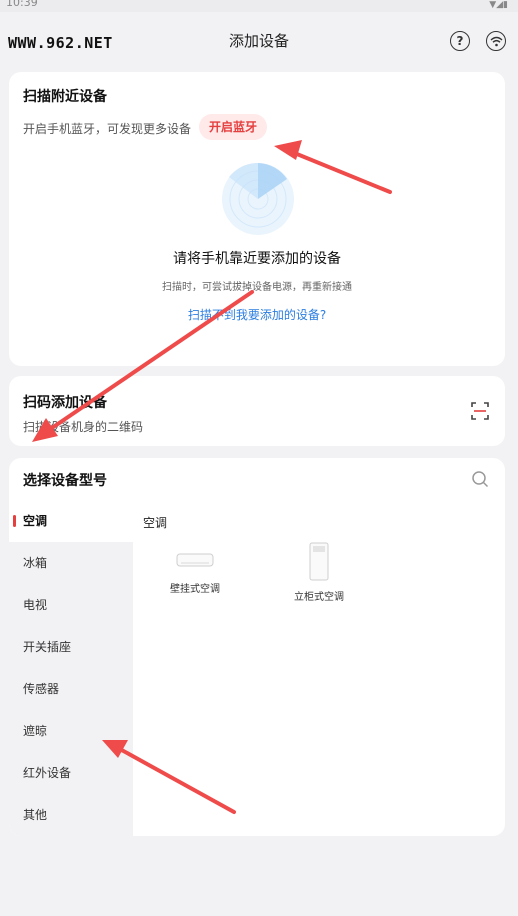  Describe the element at coordinates (65, 481) in the screenshot. I see `select-model-title: 选择设备型号` at that location.